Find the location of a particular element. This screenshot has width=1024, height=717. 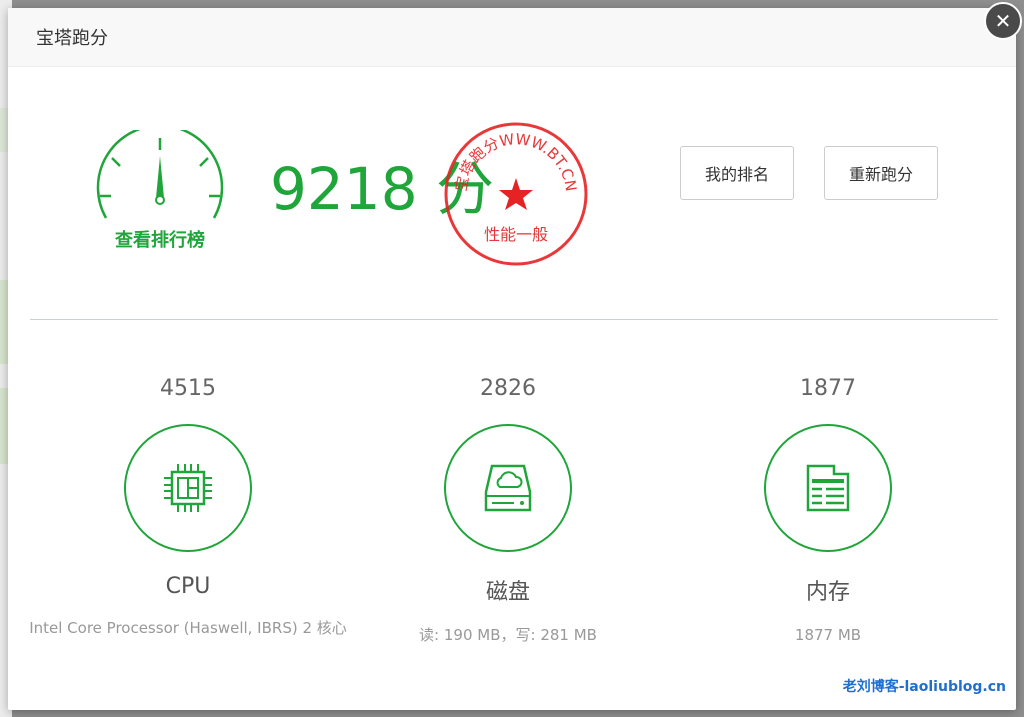

disk-metric: 2826 磁盘 读: 190 MB，写: 281 MB is located at coordinates (508, 511).